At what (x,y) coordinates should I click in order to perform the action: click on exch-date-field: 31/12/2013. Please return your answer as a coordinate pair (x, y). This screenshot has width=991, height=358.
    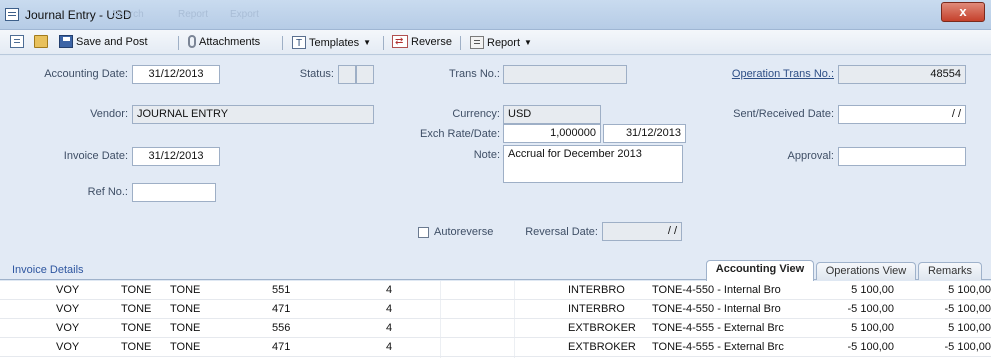
    Looking at the image, I should click on (644, 133).